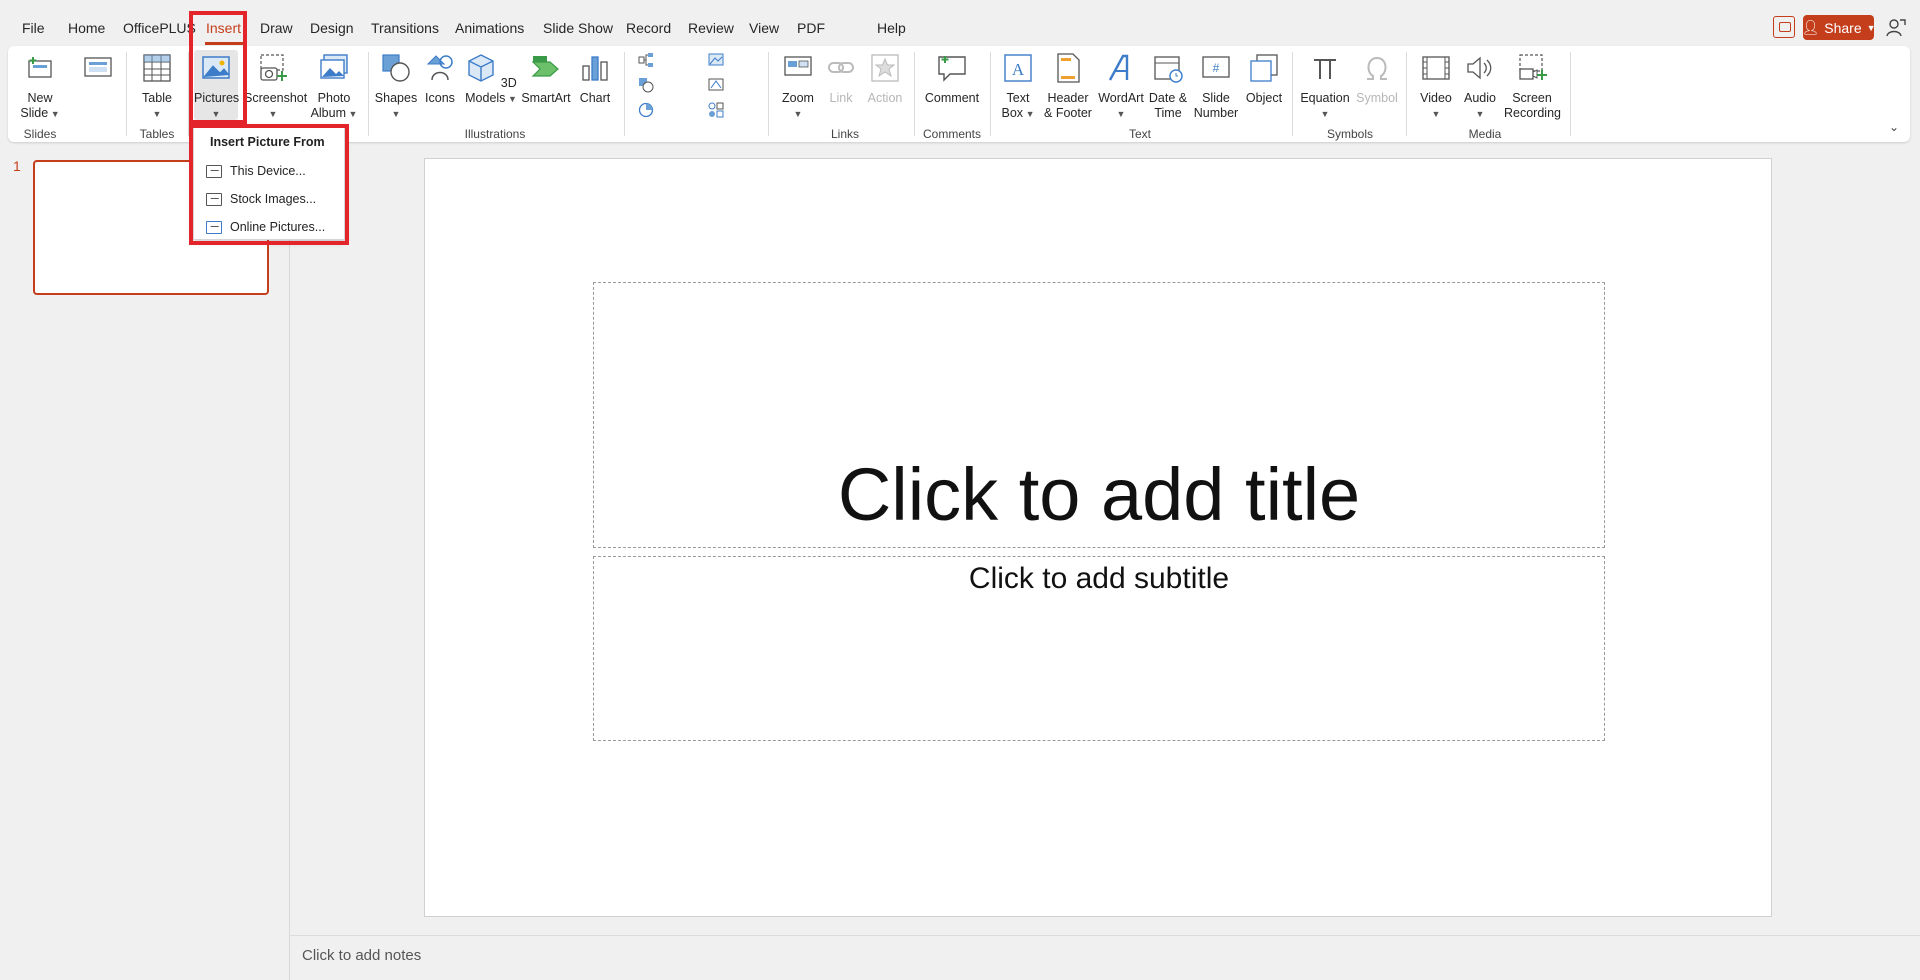 The width and height of the screenshot is (1920, 980). Describe the element at coordinates (1068, 86) in the screenshot. I see `header-footer-button: Header & Footer` at that location.